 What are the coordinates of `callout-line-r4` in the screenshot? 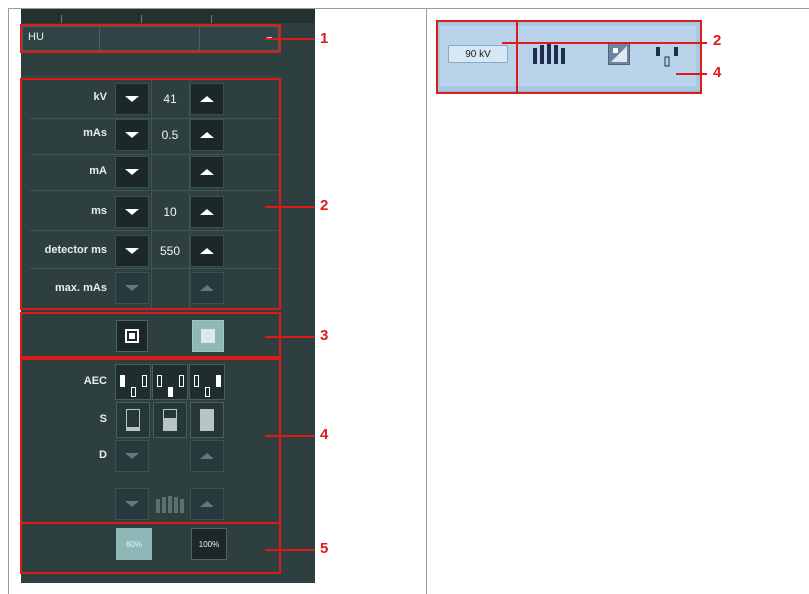 It's located at (691, 74).